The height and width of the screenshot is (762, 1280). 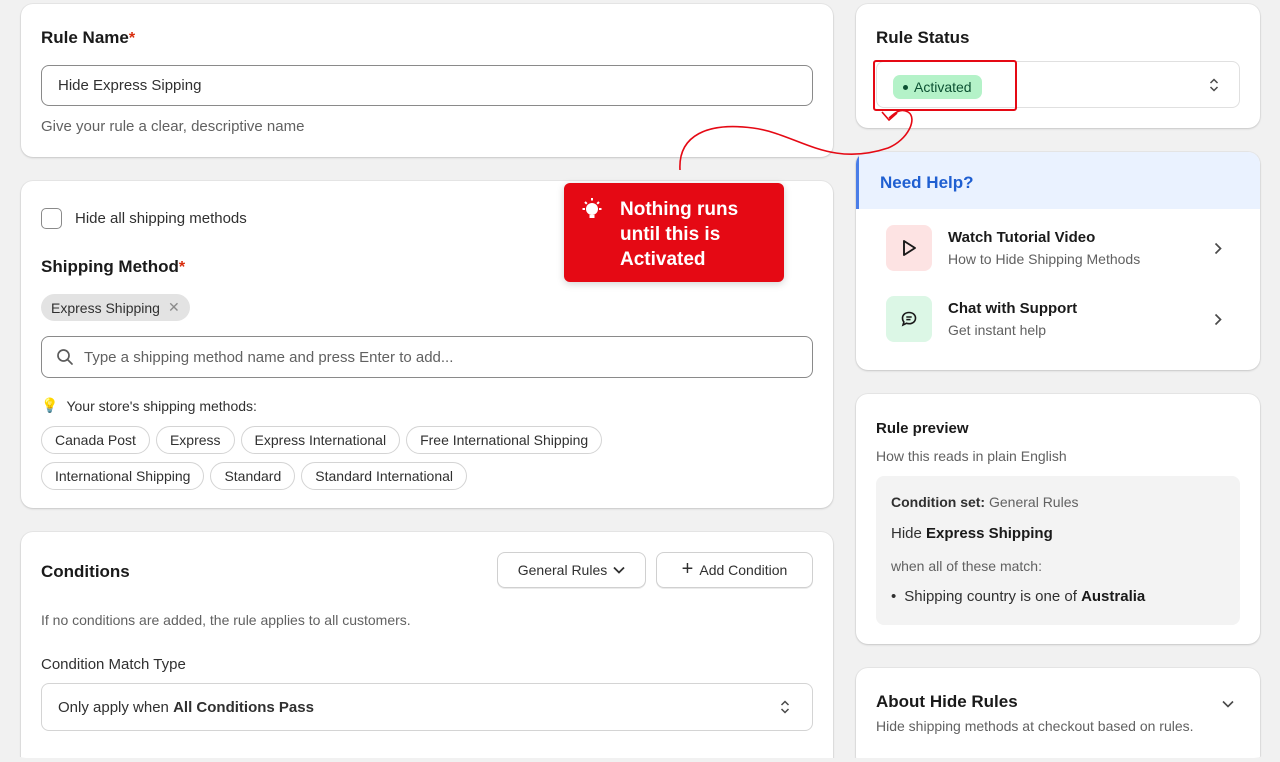 I want to click on preview-bullet-value: Australia, so click(x=1113, y=596).